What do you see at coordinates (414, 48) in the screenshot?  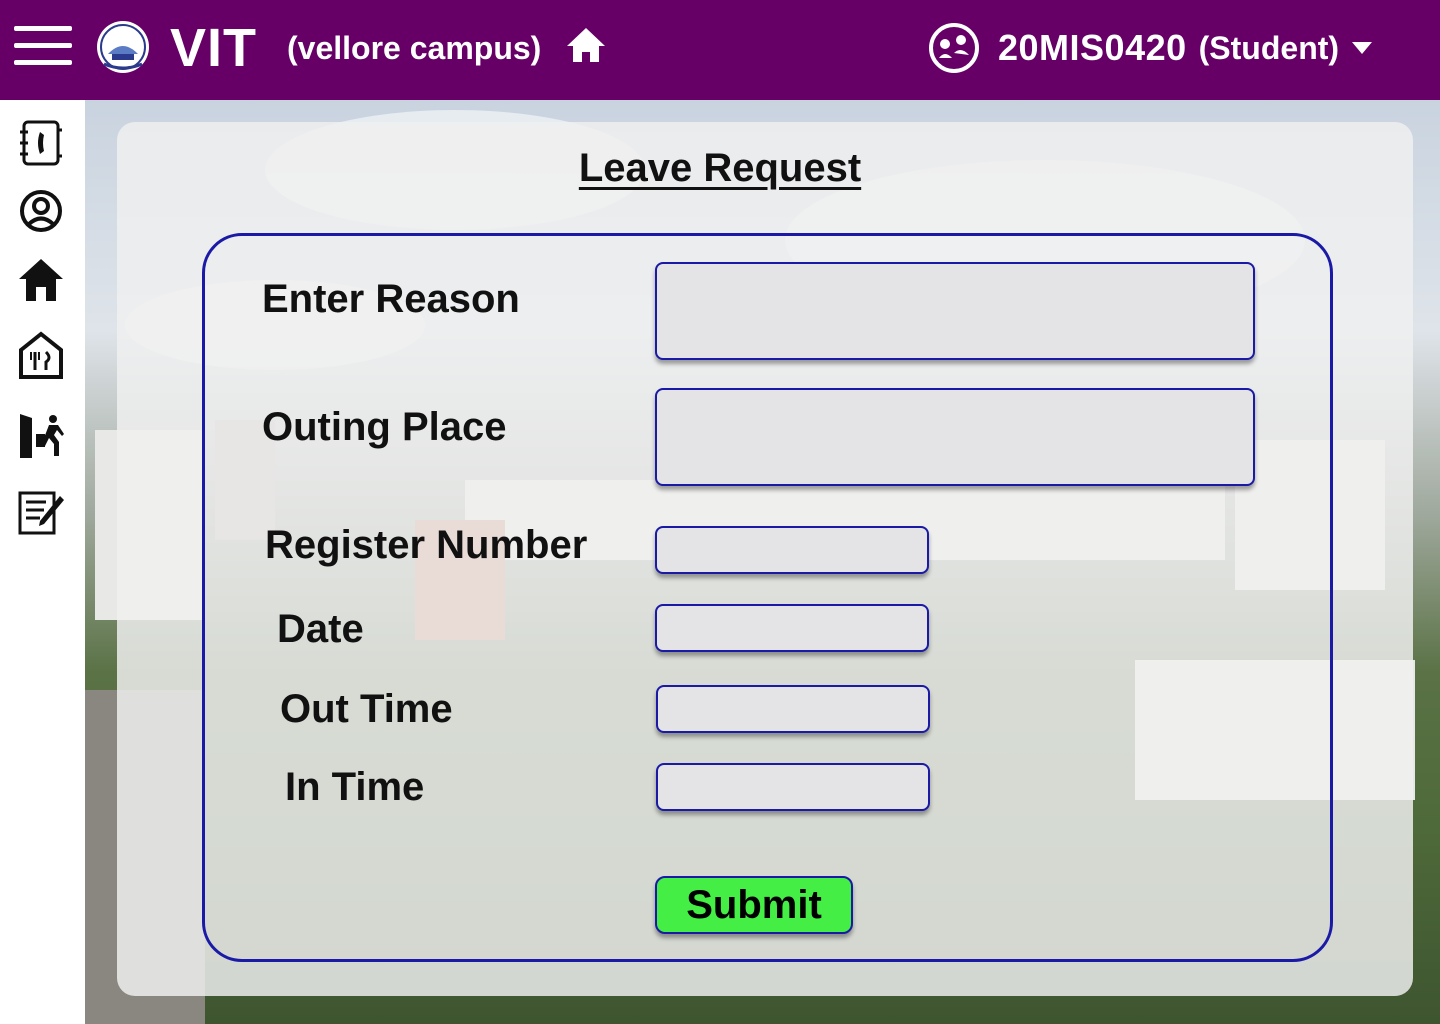 I see `campus-name: (vellore campus)` at bounding box center [414, 48].